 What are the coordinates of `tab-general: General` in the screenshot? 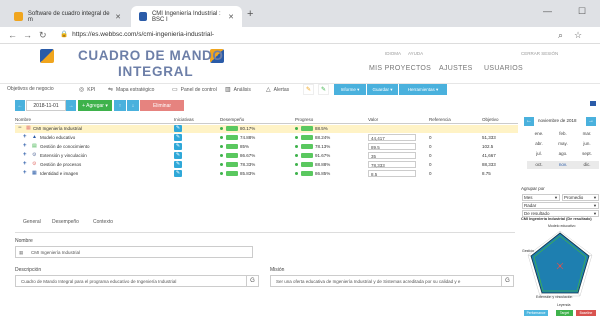 It's located at (32, 222).